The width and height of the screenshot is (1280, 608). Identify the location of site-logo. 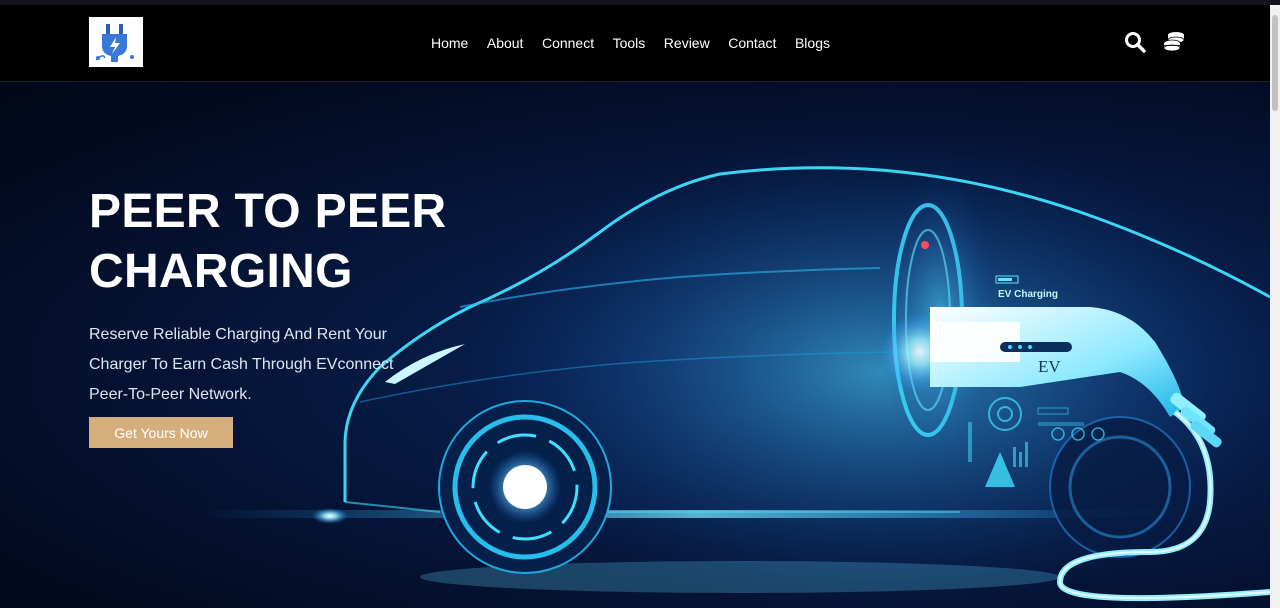
(116, 42).